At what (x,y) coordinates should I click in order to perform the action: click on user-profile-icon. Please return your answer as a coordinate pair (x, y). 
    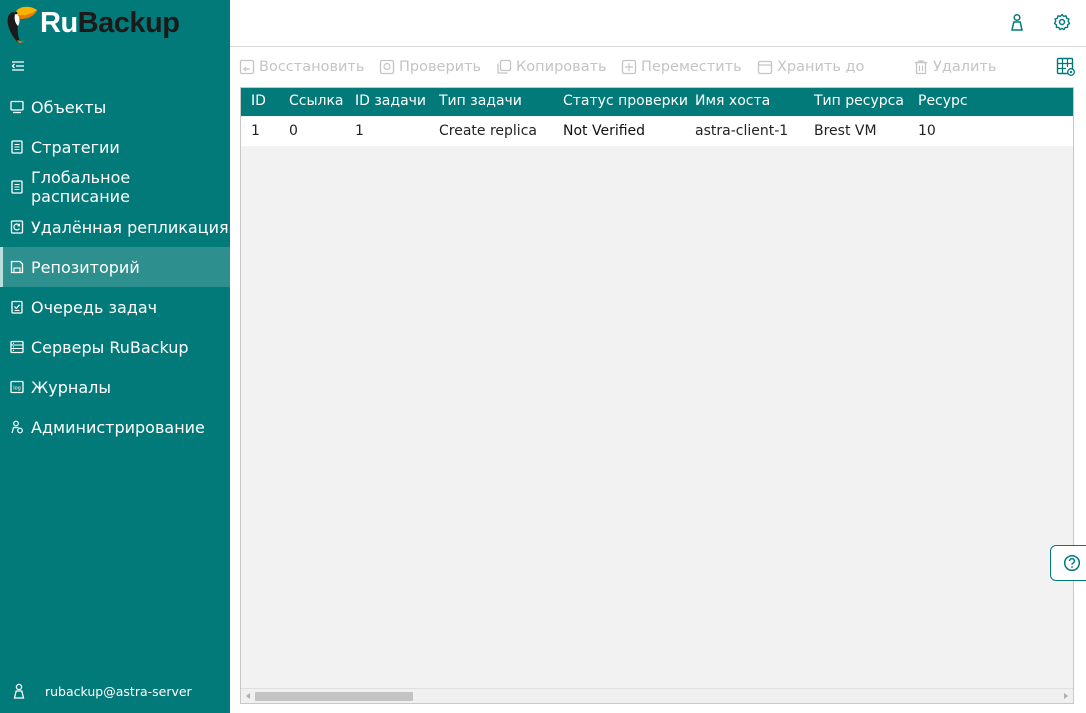
    Looking at the image, I should click on (1017, 22).